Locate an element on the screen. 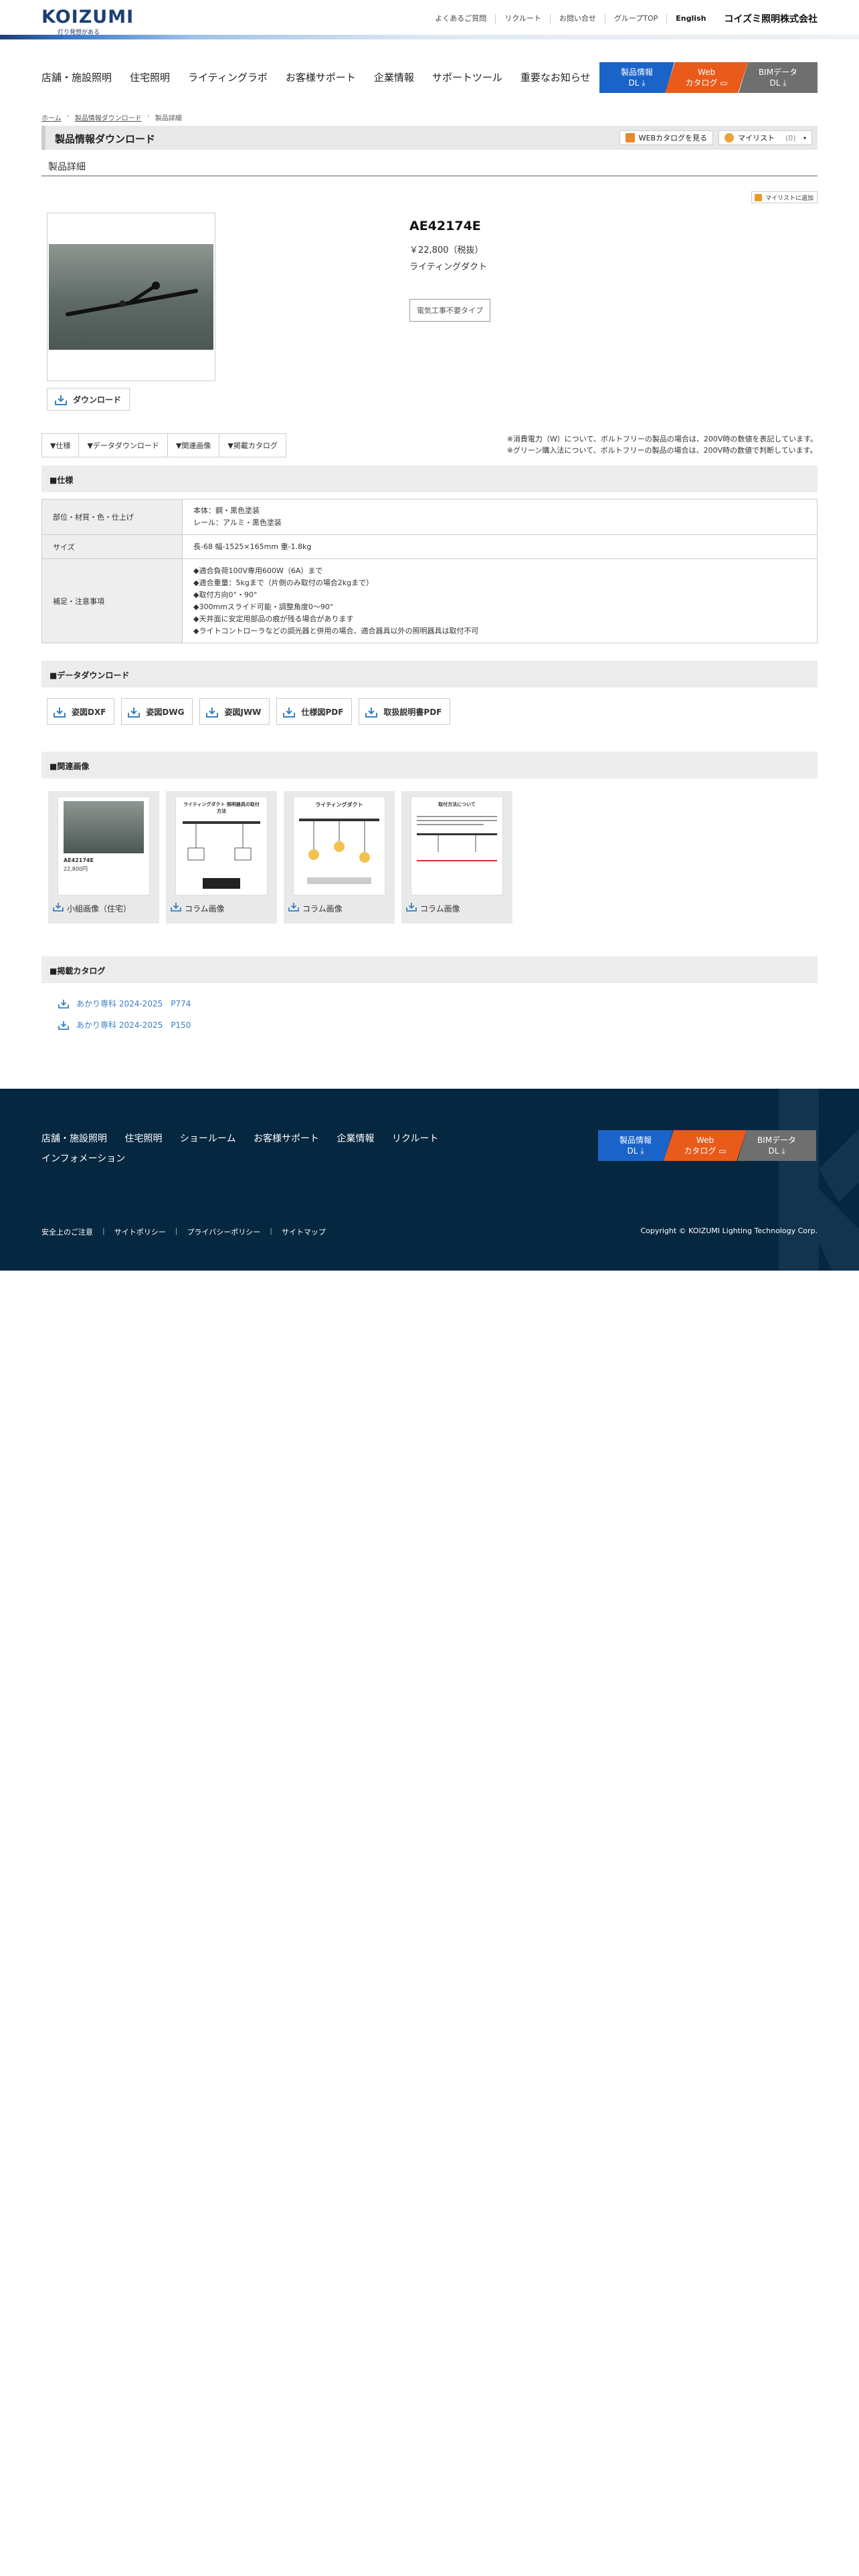 The image size is (859, 2576). spec-label: 部位・材質・色・仕上げ is located at coordinates (112, 517).